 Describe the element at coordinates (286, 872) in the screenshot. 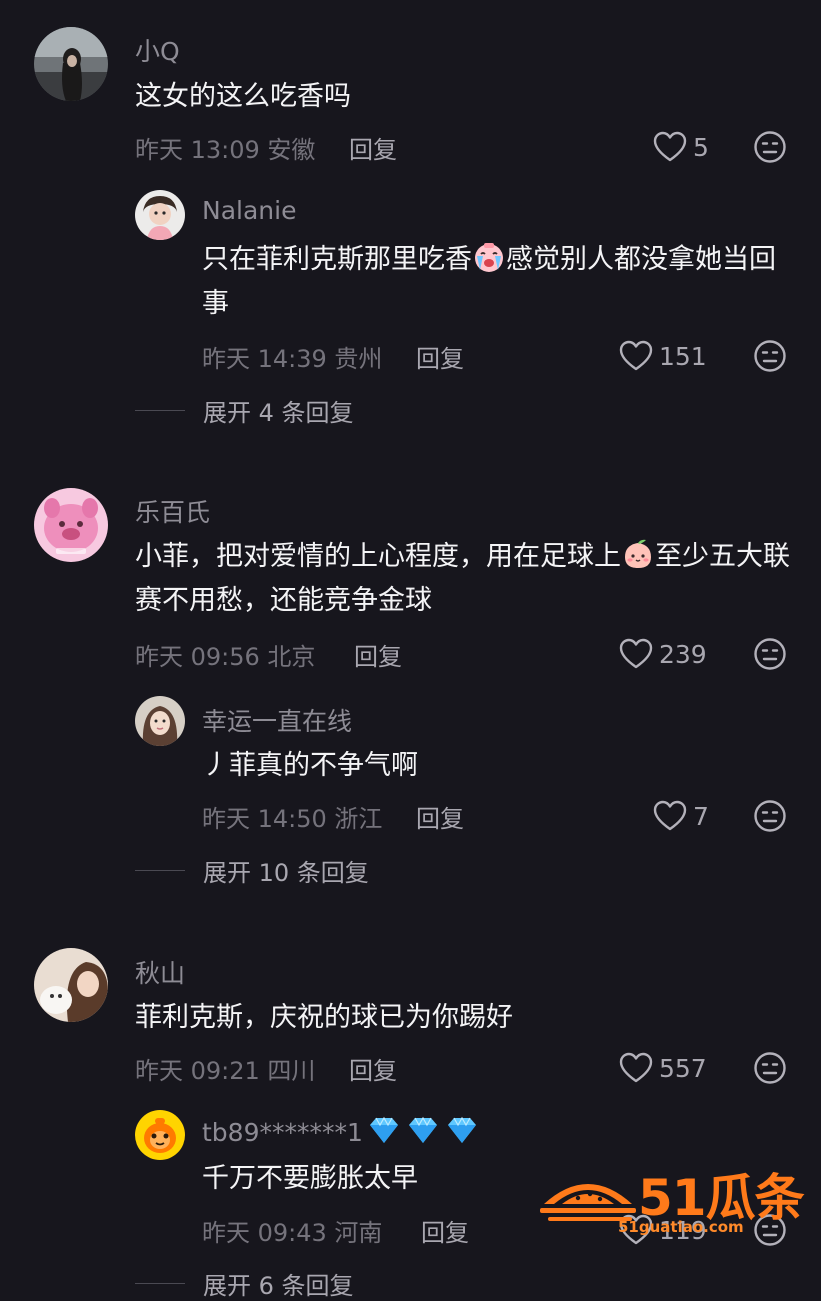

I see `expand-replies-label: 展开 10 条回复` at that location.